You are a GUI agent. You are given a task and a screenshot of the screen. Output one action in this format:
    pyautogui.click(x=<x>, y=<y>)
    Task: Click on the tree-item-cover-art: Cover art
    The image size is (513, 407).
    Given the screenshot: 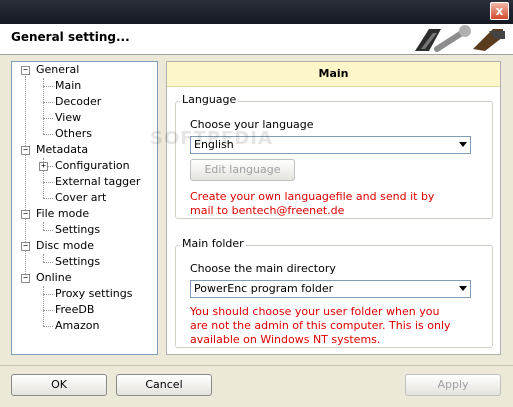 What is the action you would take?
    pyautogui.click(x=80, y=198)
    